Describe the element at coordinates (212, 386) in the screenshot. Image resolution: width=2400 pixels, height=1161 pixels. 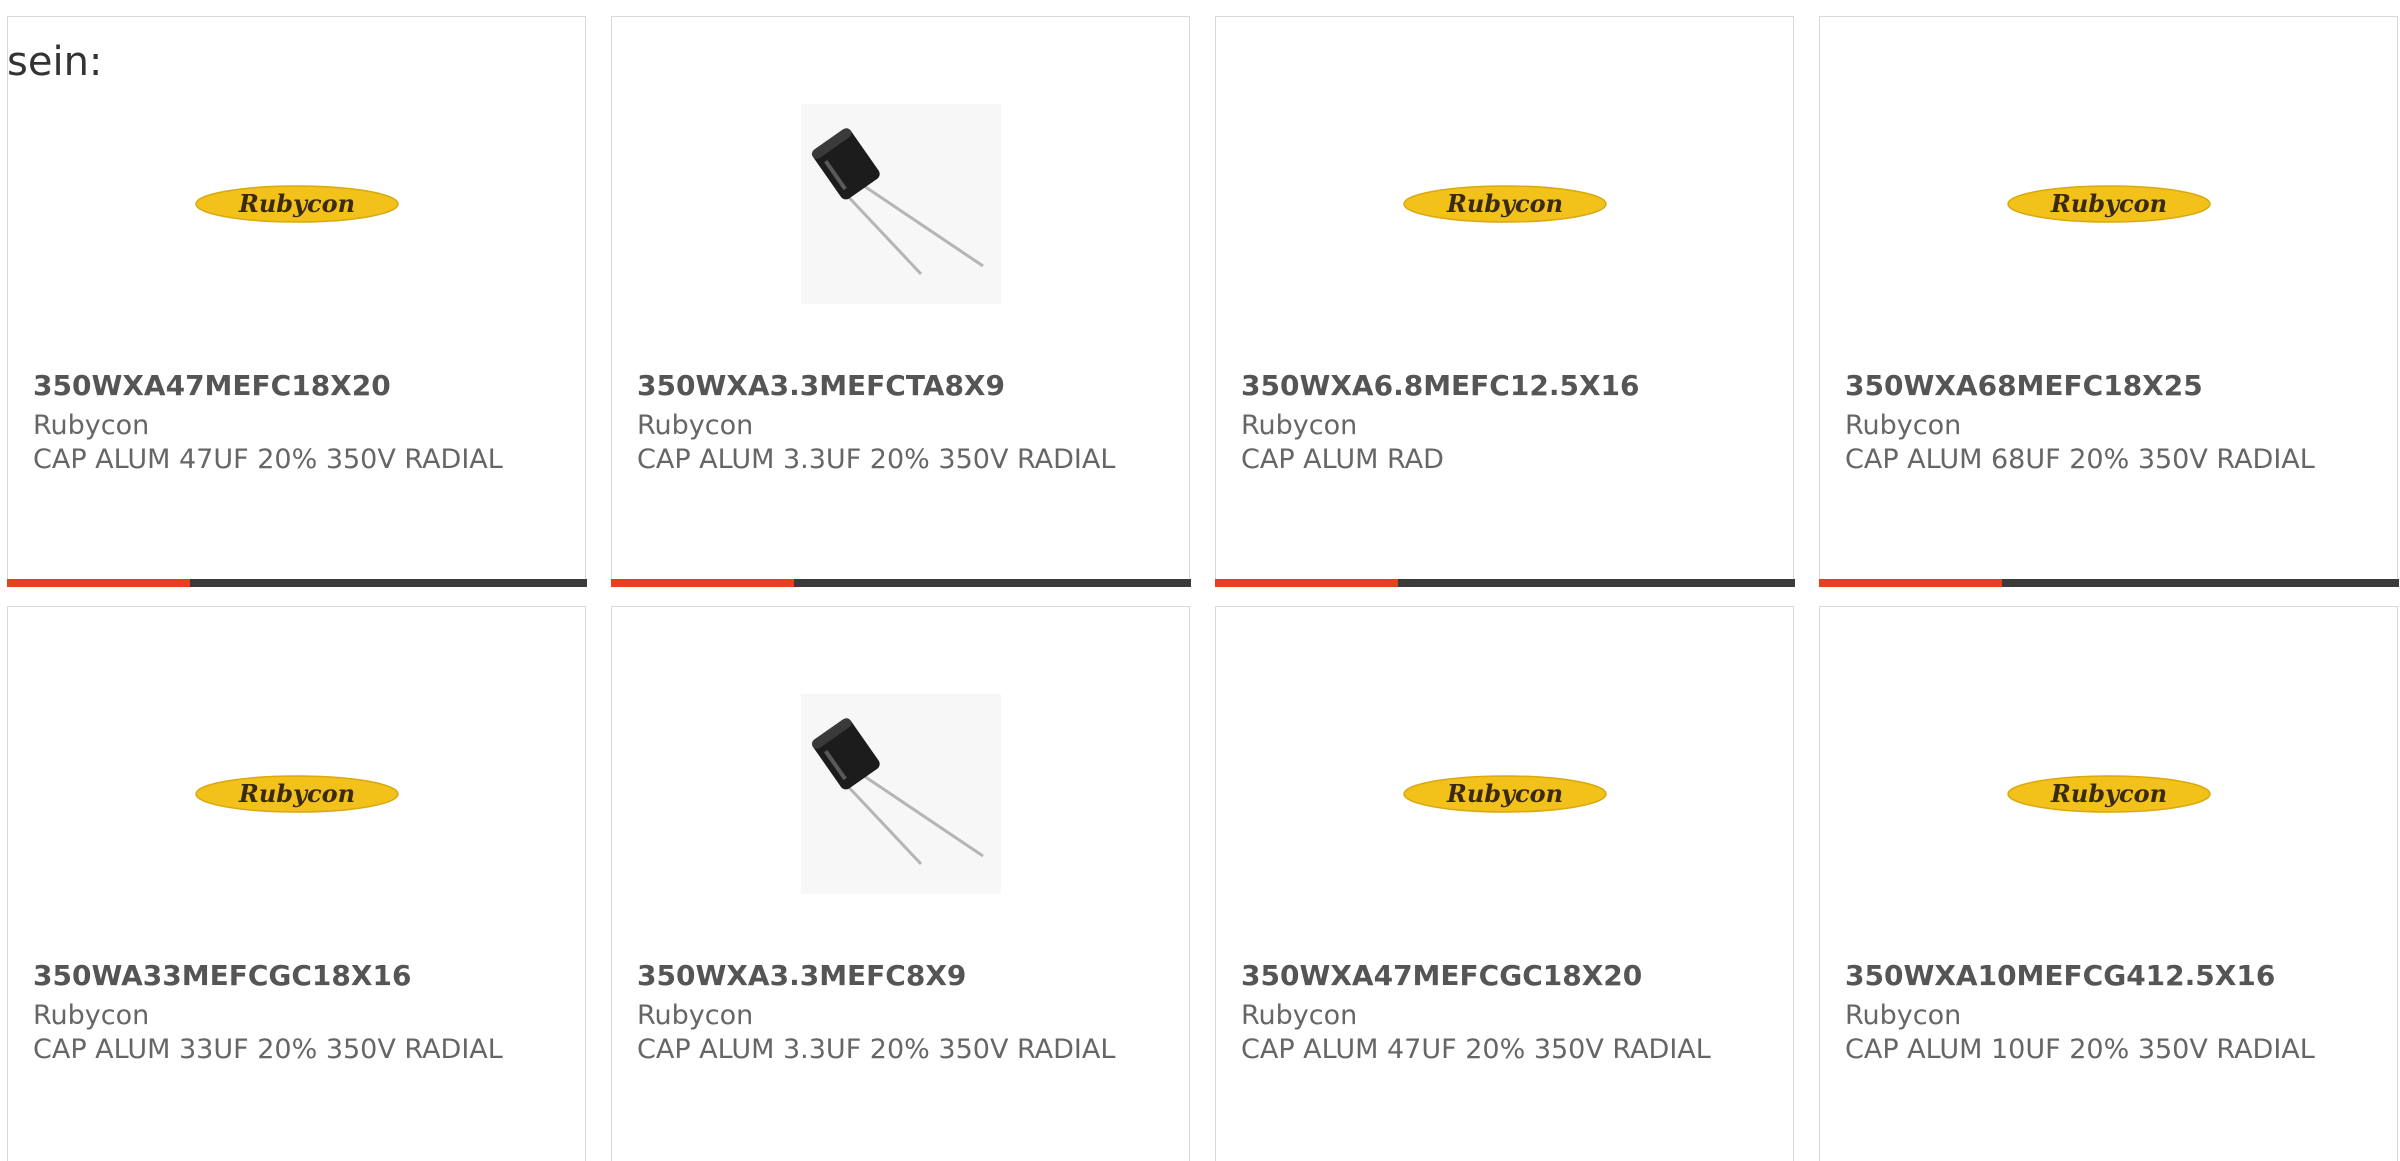
I see `product-part-number: 350WXA47MEFC18X20` at that location.